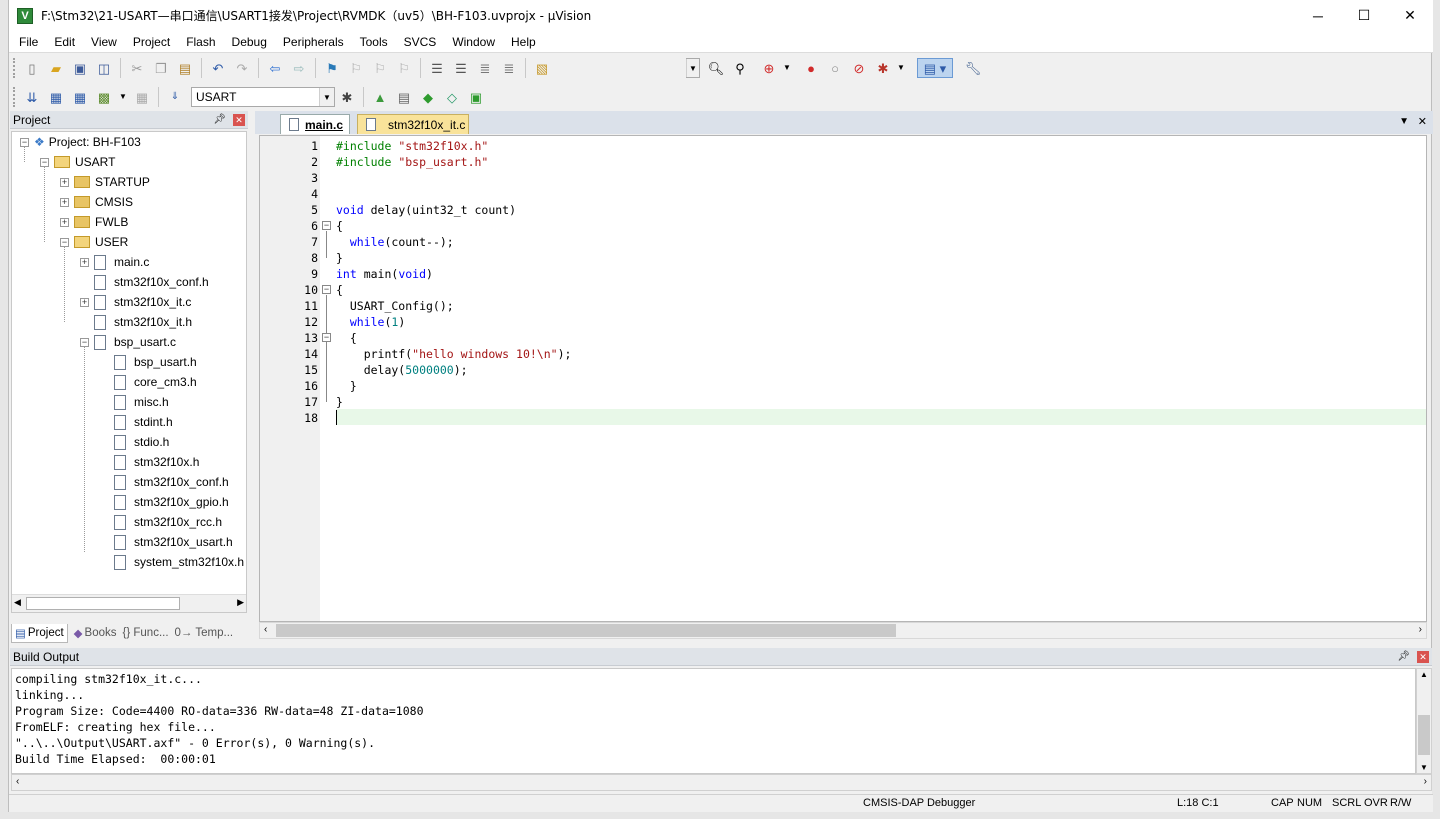  What do you see at coordinates (384, 274) in the screenshot?
I see `code-line: int main(void)` at bounding box center [384, 274].